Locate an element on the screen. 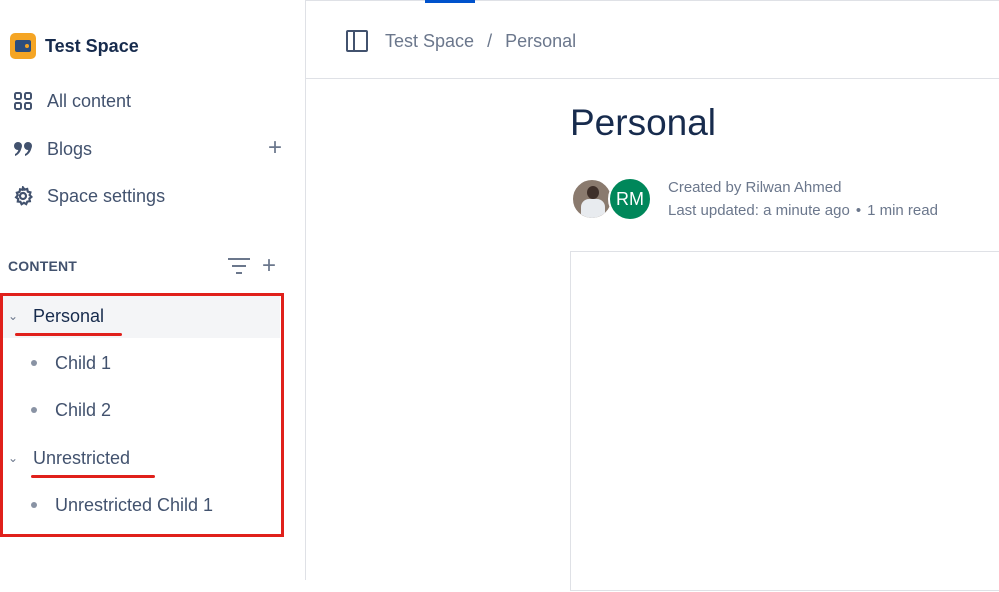 The width and height of the screenshot is (999, 592). last-updated: Last updated: a minute ago is located at coordinates (759, 210).